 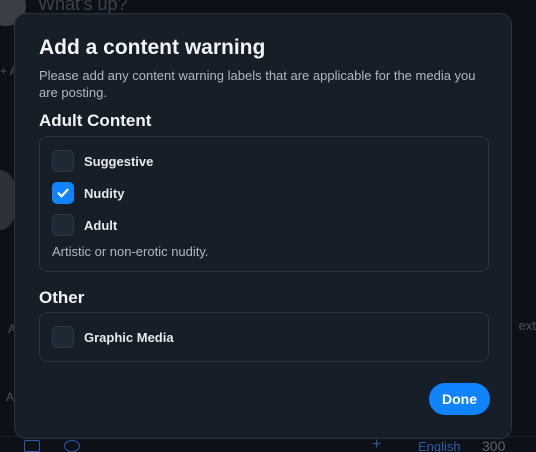 What do you see at coordinates (101, 225) in the screenshot?
I see `option-label: Adult` at bounding box center [101, 225].